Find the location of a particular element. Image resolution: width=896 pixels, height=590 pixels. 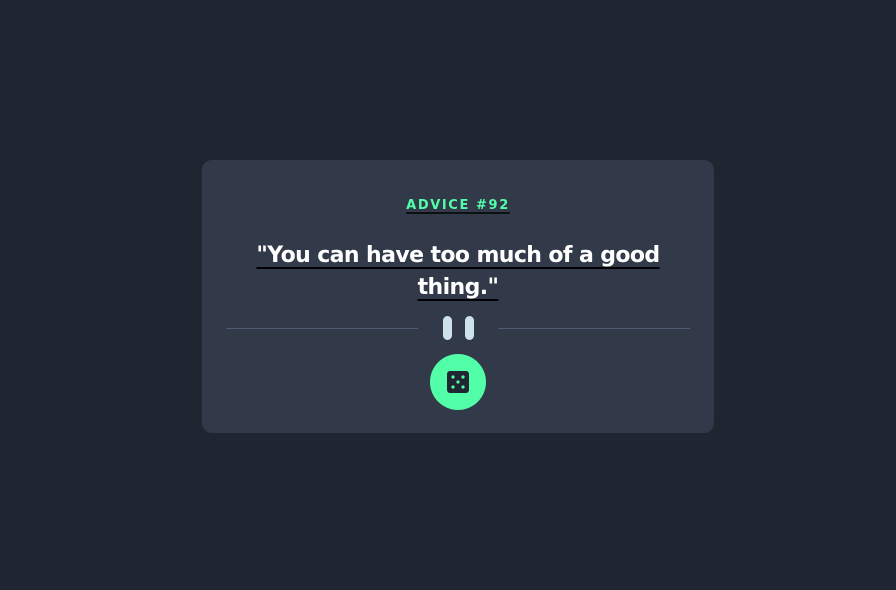

pause-icon is located at coordinates (459, 328).